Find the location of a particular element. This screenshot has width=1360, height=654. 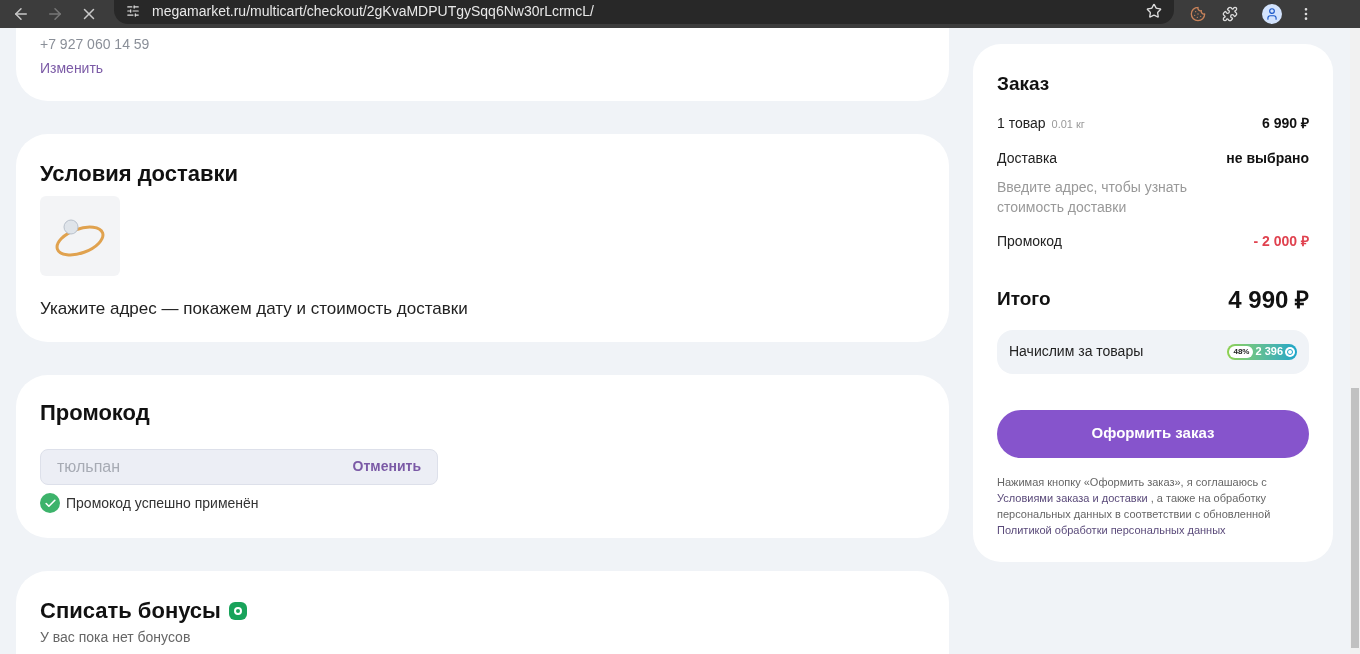

phone-number: +7 927 060 14 59 is located at coordinates (95, 44).